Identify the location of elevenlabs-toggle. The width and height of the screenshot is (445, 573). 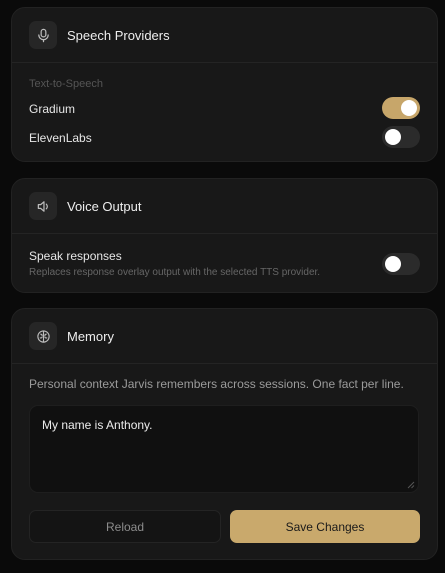
(401, 137).